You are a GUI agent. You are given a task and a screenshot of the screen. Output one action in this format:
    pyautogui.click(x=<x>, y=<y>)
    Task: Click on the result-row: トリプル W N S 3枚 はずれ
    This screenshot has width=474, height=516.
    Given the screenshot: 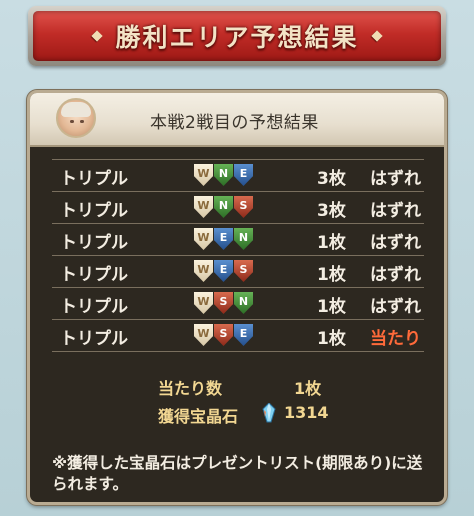 What is the action you would take?
    pyautogui.click(x=238, y=207)
    